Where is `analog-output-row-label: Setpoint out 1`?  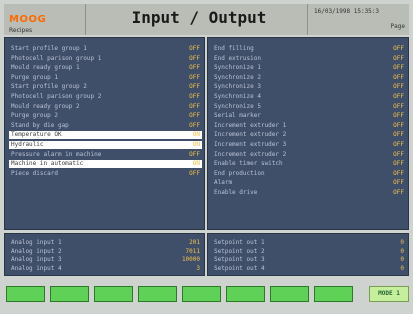
analog-output-row-label: Setpoint out 1 is located at coordinates (239, 242).